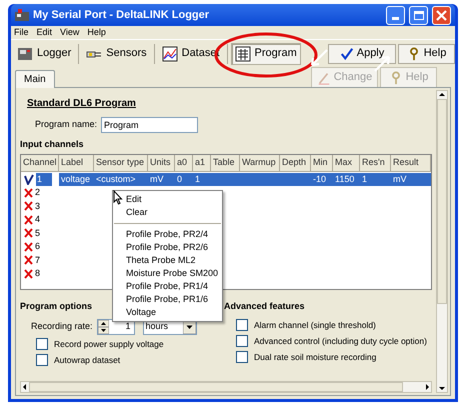  Describe the element at coordinates (21, 33) in the screenshot. I see `menu-item: File` at that location.